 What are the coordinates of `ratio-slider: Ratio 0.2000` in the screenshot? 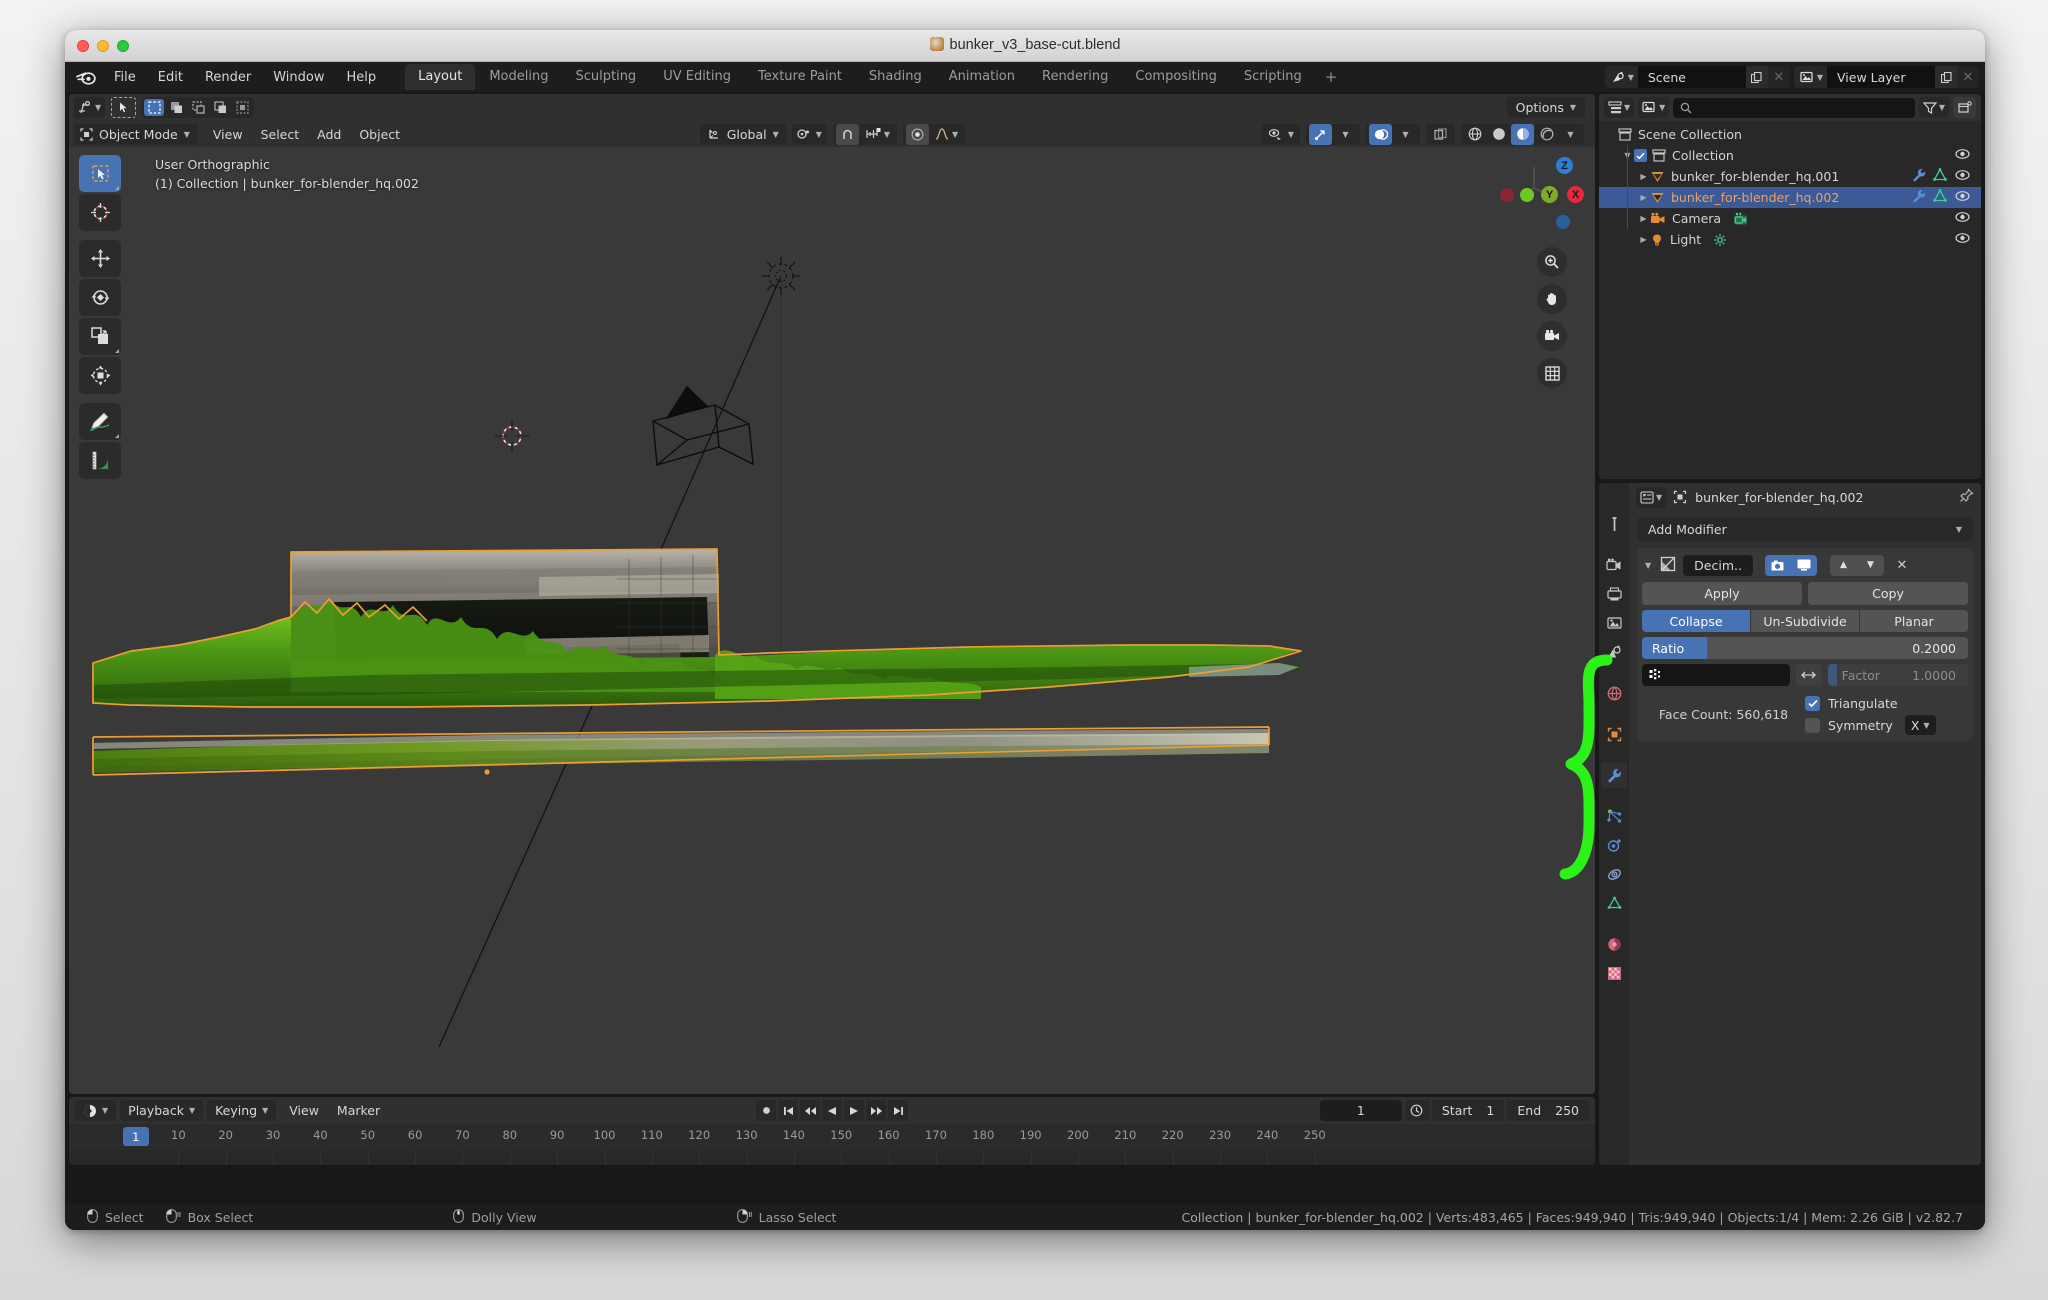 It's located at (1805, 648).